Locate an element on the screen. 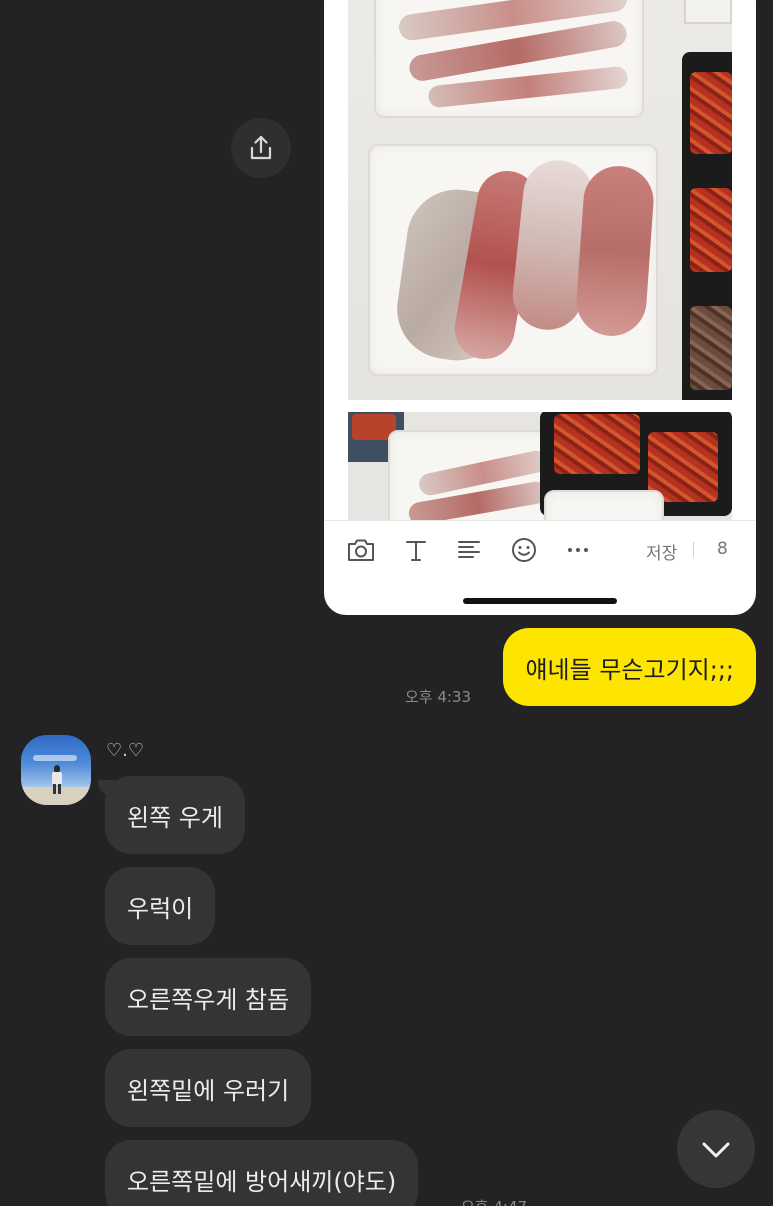  text-icon is located at coordinates (416, 550).